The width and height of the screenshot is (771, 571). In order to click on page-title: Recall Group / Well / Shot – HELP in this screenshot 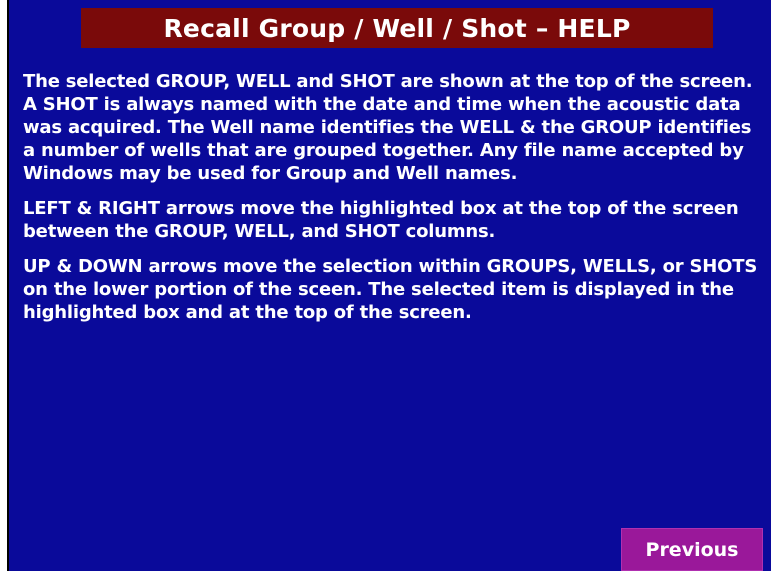, I will do `click(397, 28)`.